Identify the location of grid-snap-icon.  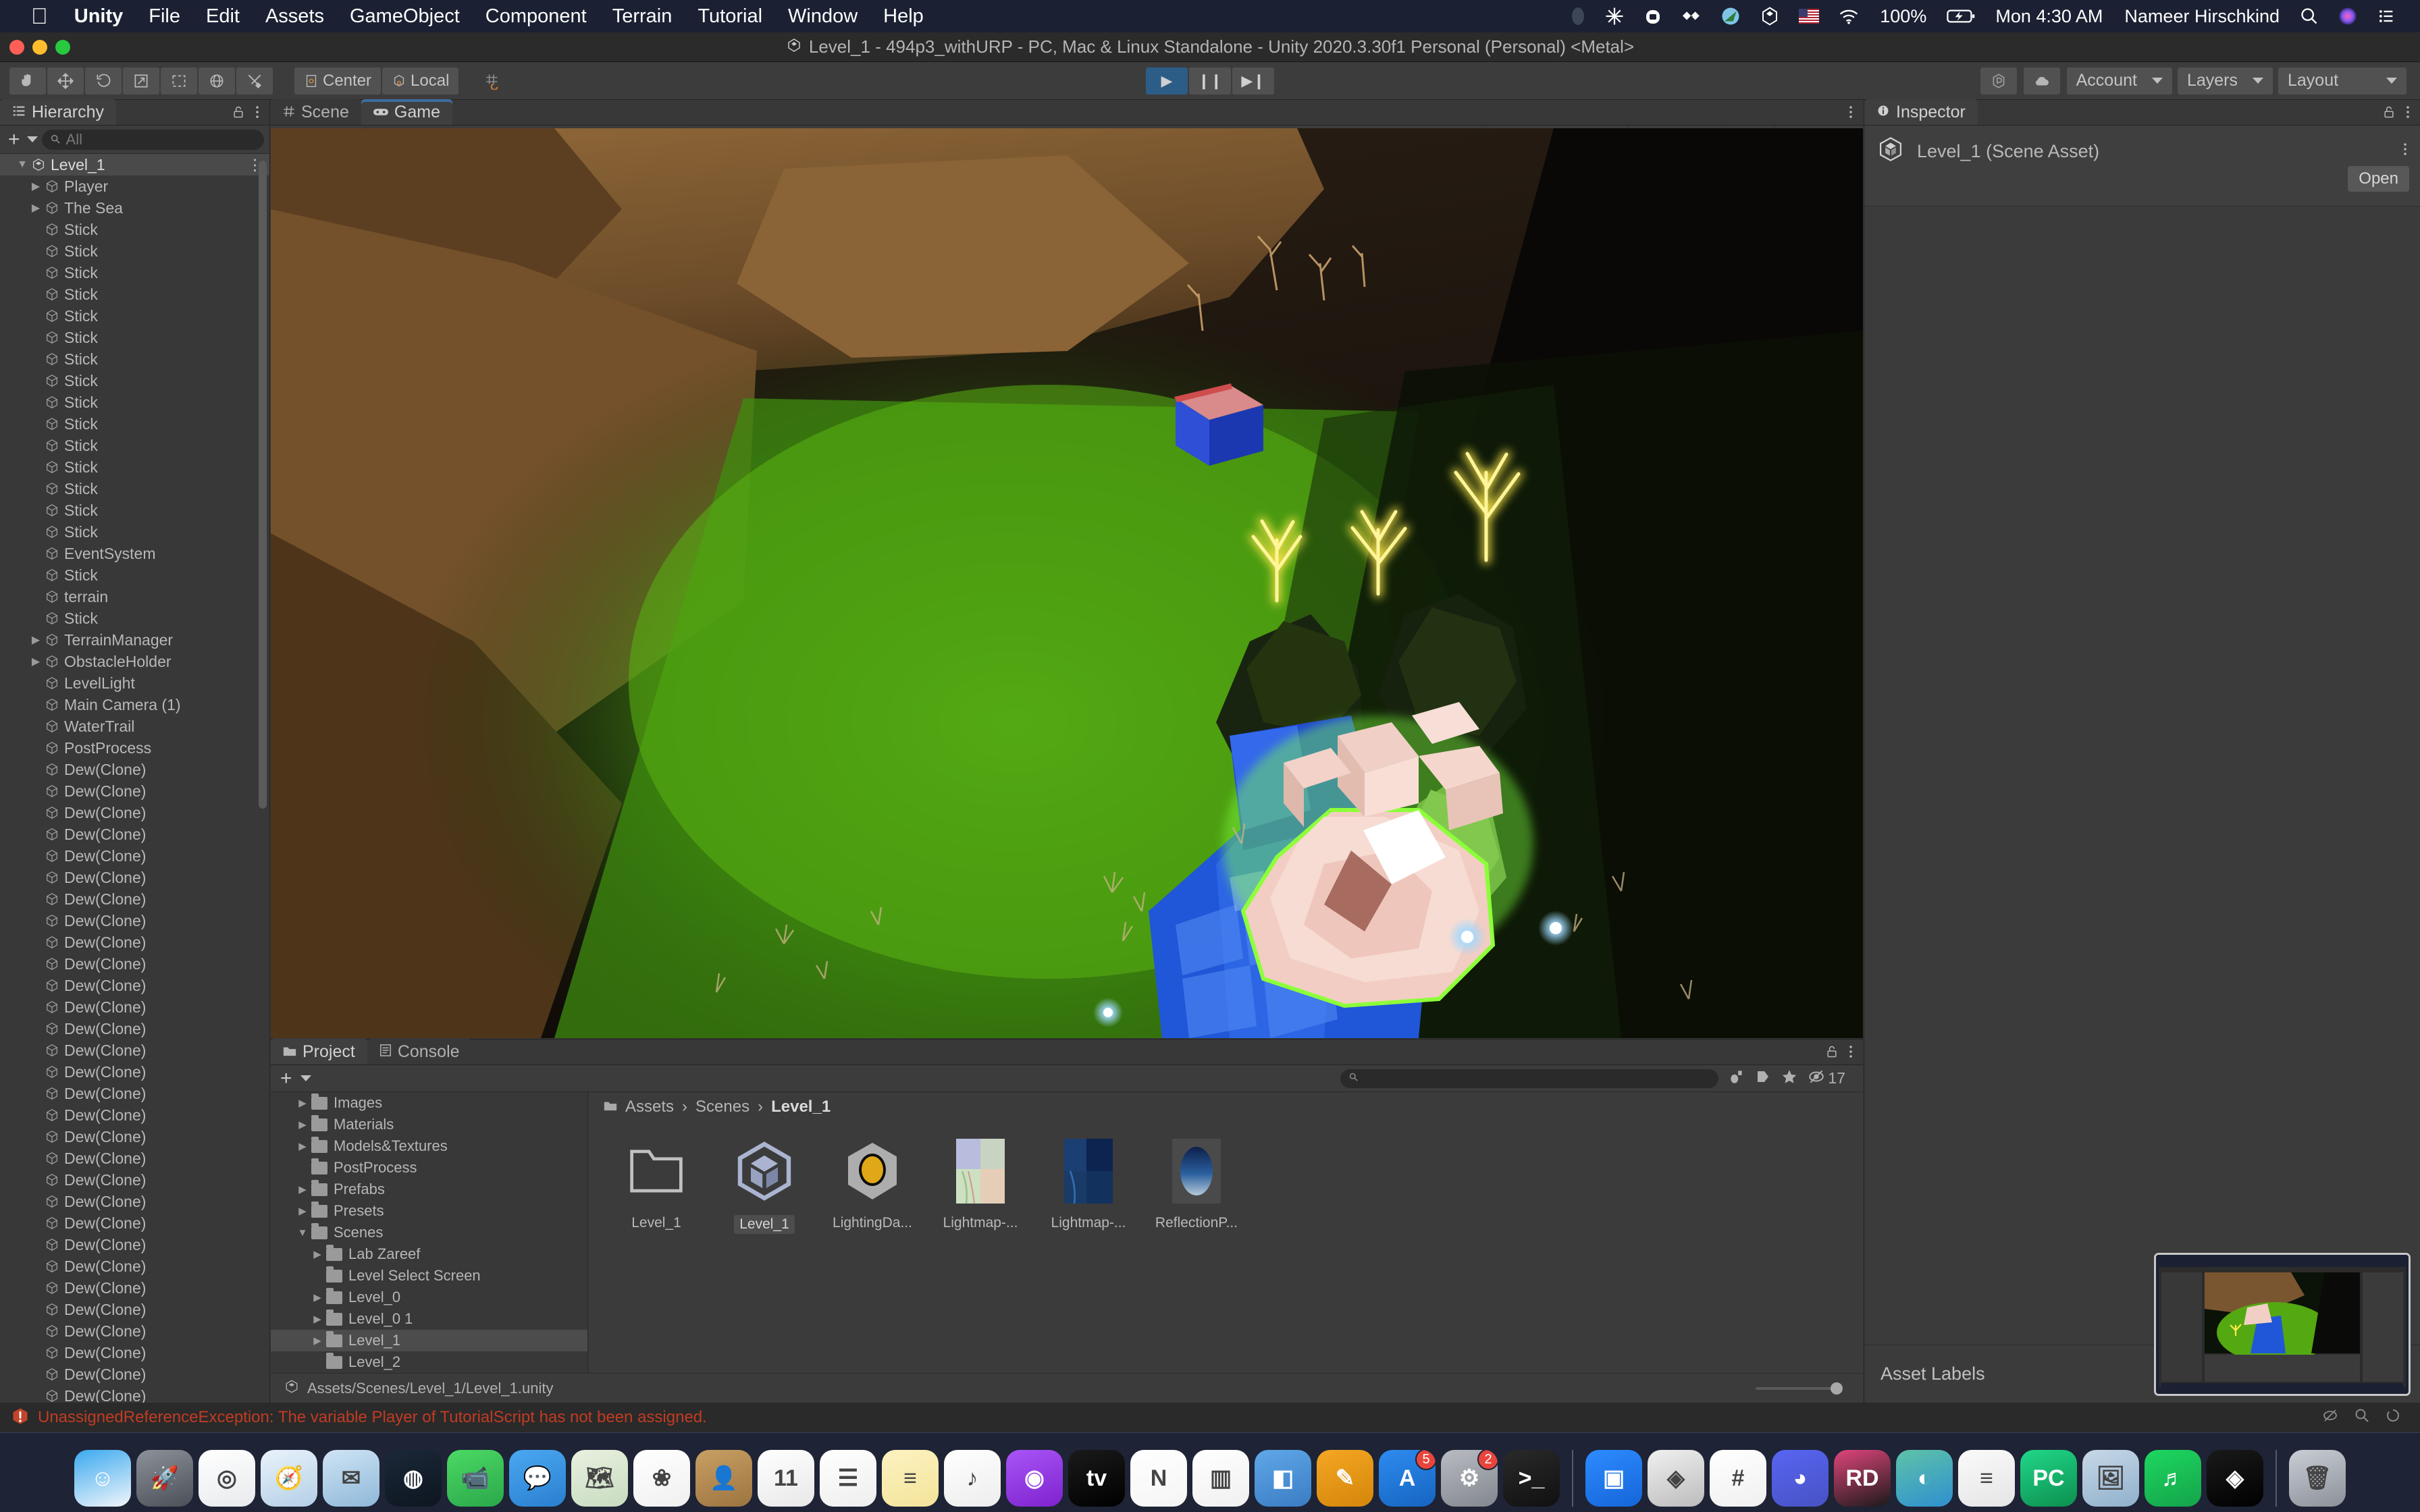
(493, 80).